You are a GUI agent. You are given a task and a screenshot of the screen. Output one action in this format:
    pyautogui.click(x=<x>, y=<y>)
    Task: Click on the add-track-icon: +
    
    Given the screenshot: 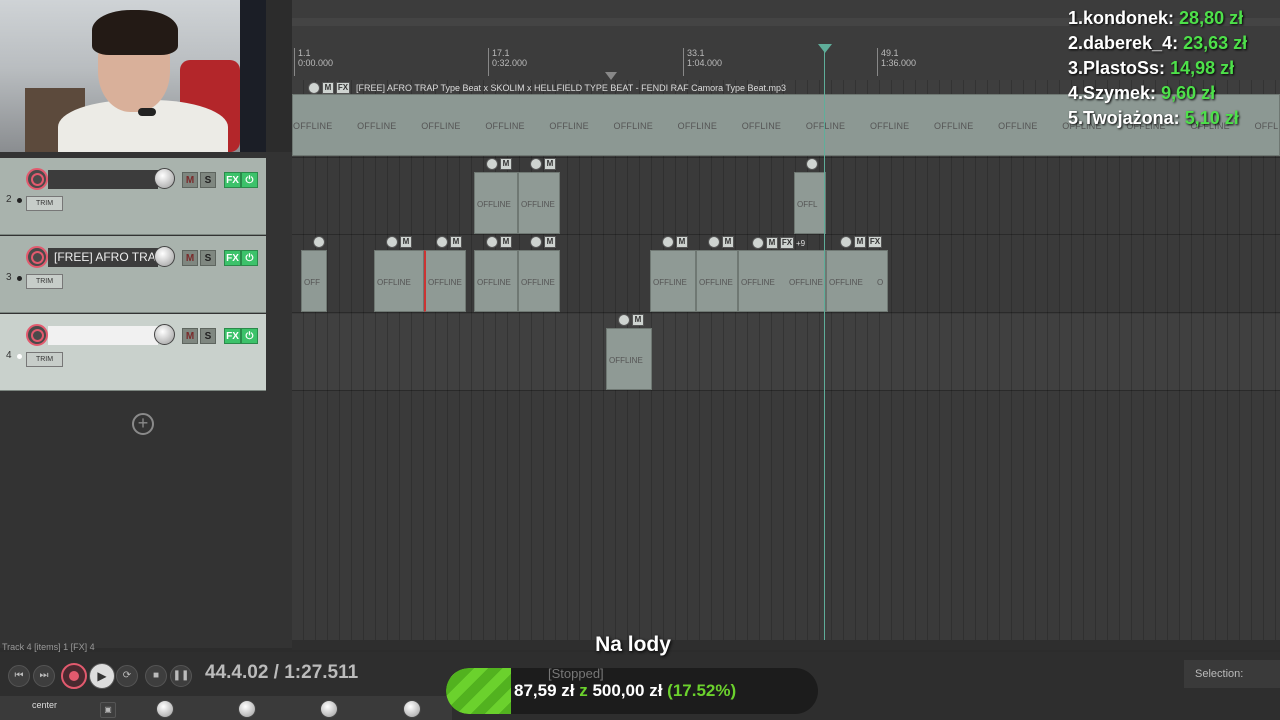 What is the action you would take?
    pyautogui.click(x=143, y=424)
    